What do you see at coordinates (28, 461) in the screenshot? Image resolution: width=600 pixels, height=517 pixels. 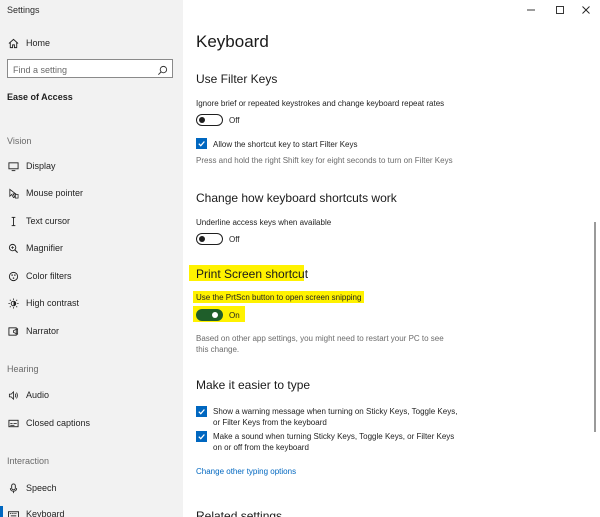 I see `group-label-interaction: Interaction` at bounding box center [28, 461].